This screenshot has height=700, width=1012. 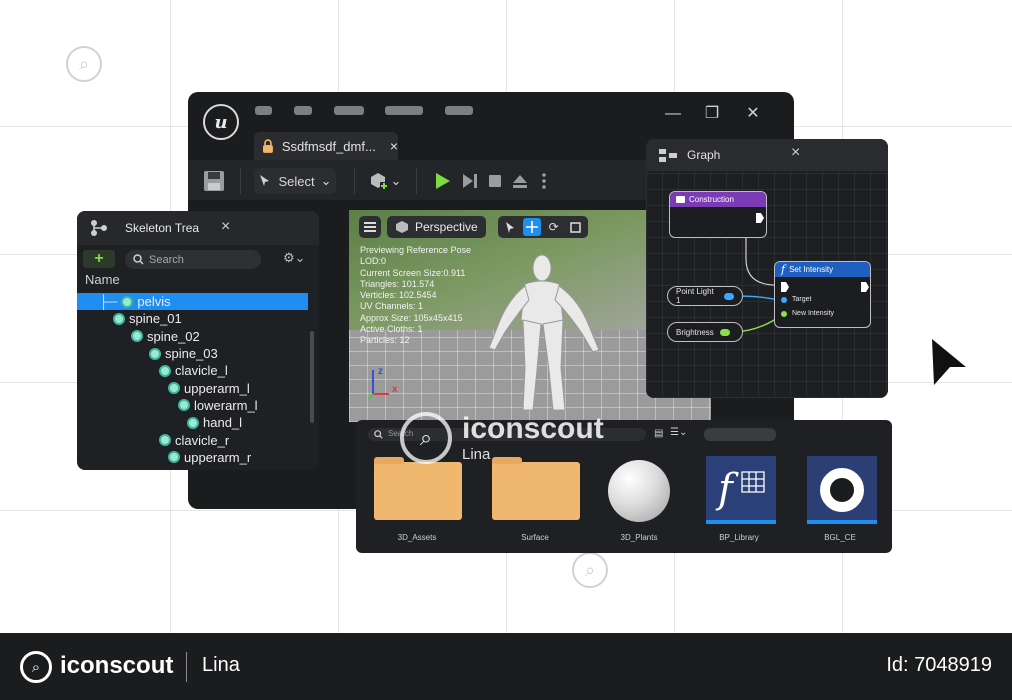 I want to click on tree-row: spine_02, so click(x=198, y=336).